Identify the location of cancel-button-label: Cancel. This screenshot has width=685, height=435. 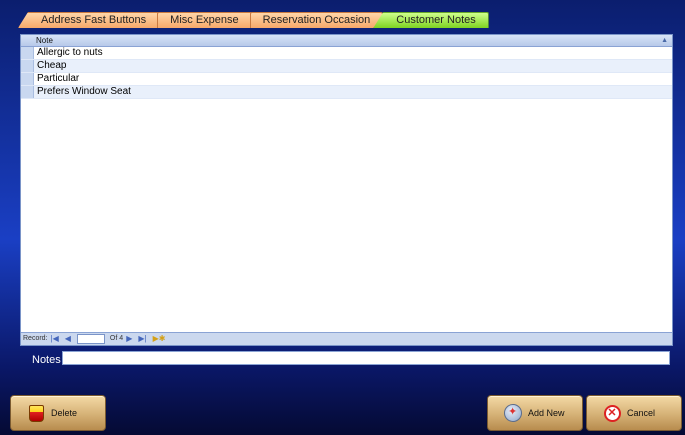
(641, 413).